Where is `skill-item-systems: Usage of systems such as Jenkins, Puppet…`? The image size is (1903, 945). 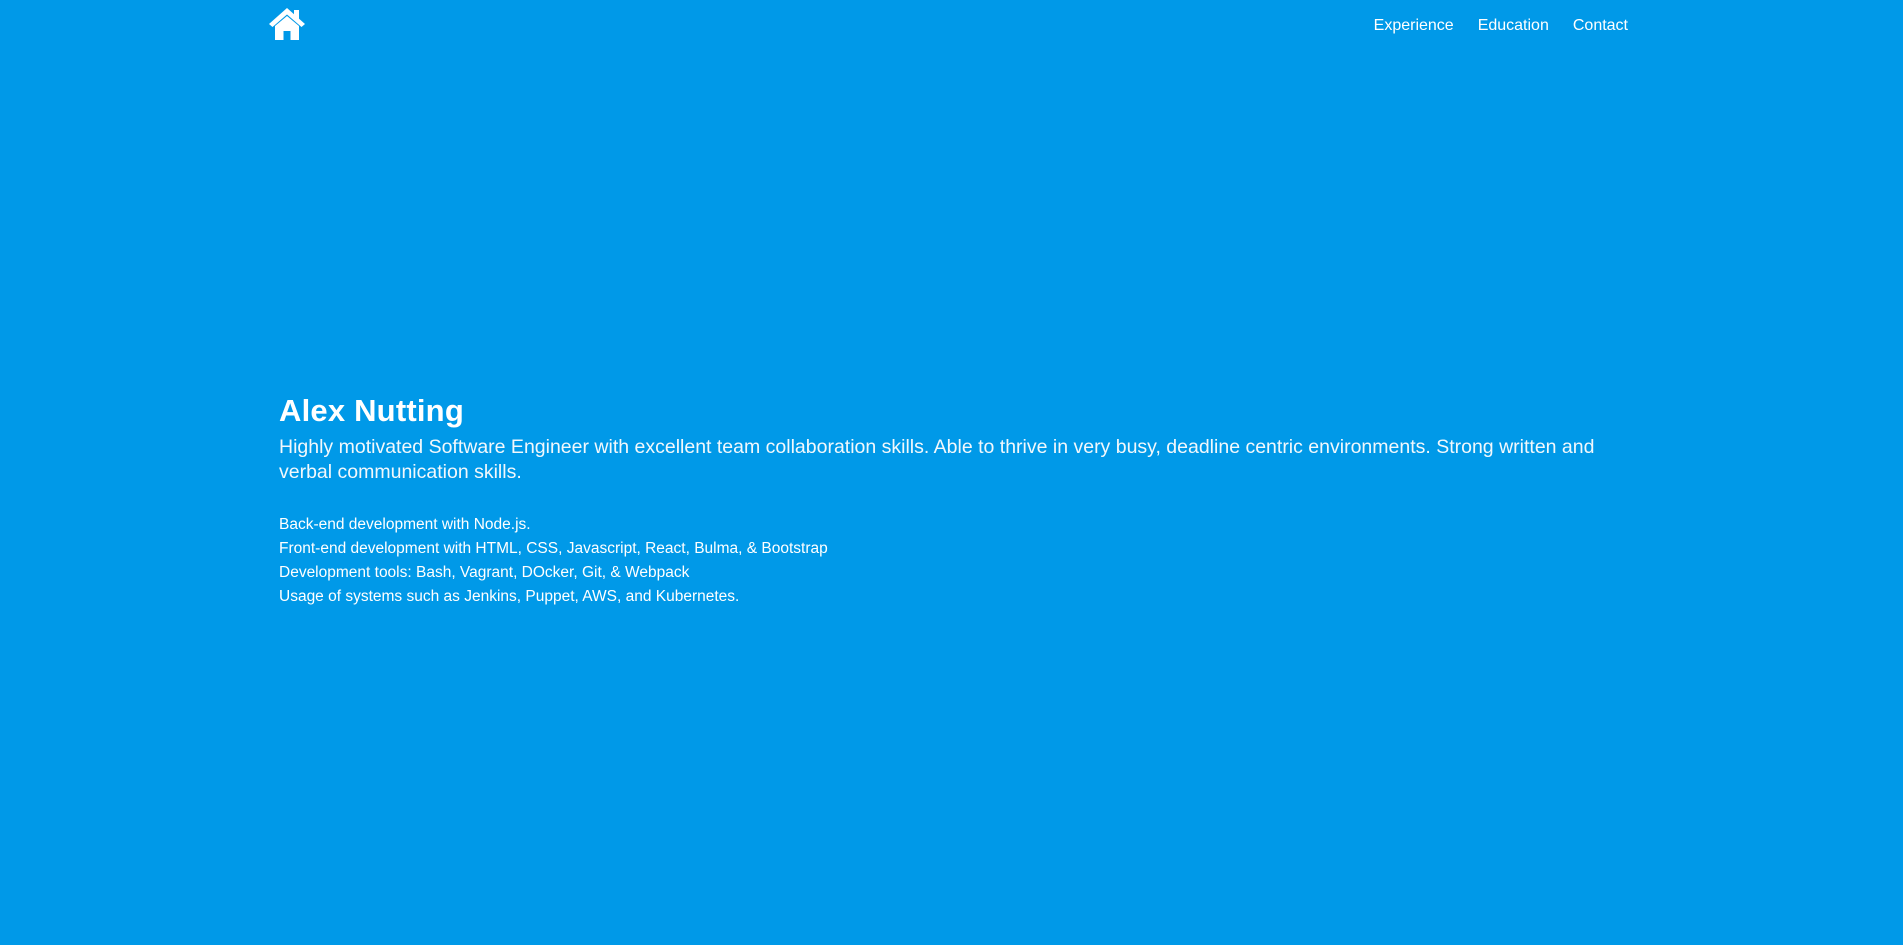
skill-item-systems: Usage of systems such as Jenkins, Puppet… is located at coordinates (509, 597).